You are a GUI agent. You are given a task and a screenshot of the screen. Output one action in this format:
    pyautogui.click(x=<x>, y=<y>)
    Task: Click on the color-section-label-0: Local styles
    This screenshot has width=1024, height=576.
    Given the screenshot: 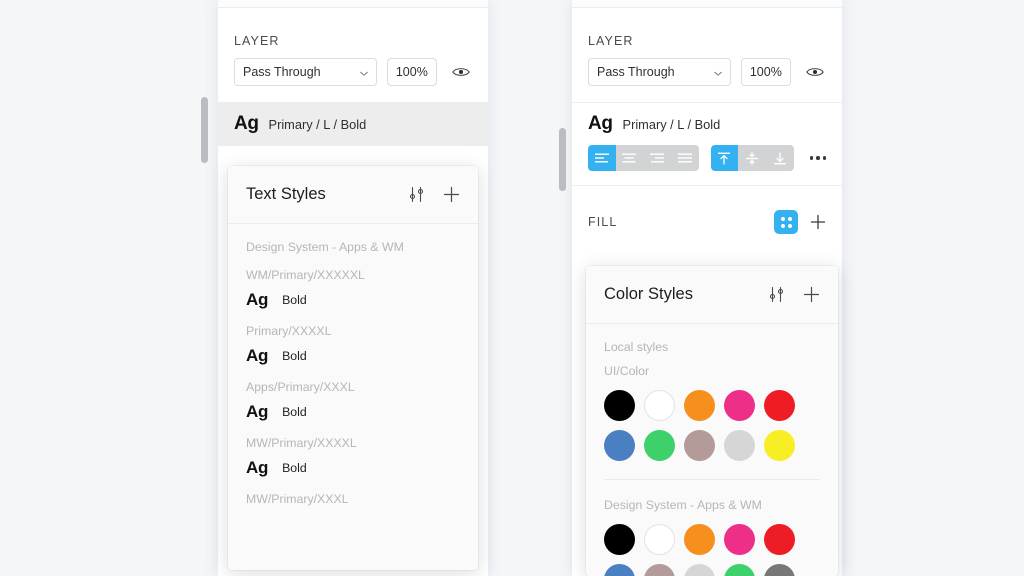 What is the action you would take?
    pyautogui.click(x=636, y=347)
    